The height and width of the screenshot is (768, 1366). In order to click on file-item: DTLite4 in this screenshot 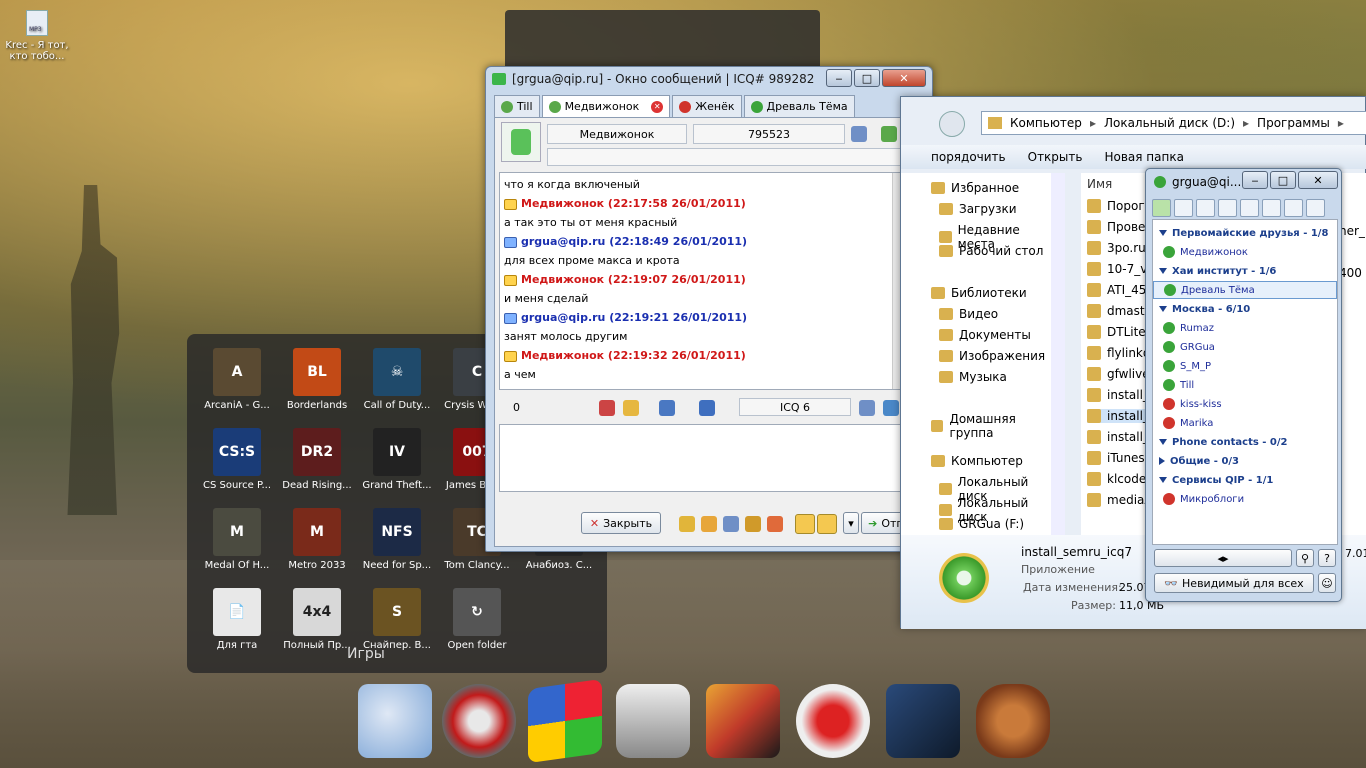, I will do `click(1120, 332)`.